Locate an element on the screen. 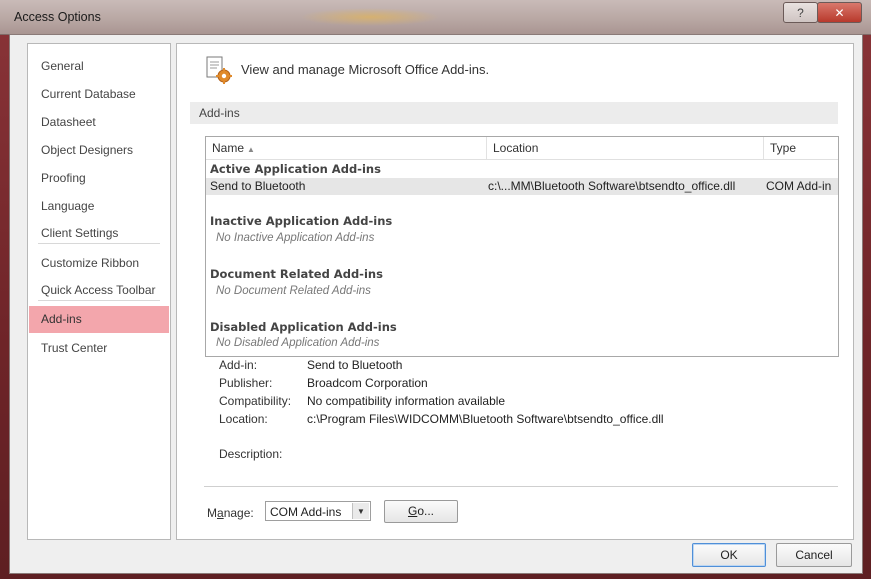 This screenshot has width=871, height=579. column-header-name-label: Name is located at coordinates (228, 148).